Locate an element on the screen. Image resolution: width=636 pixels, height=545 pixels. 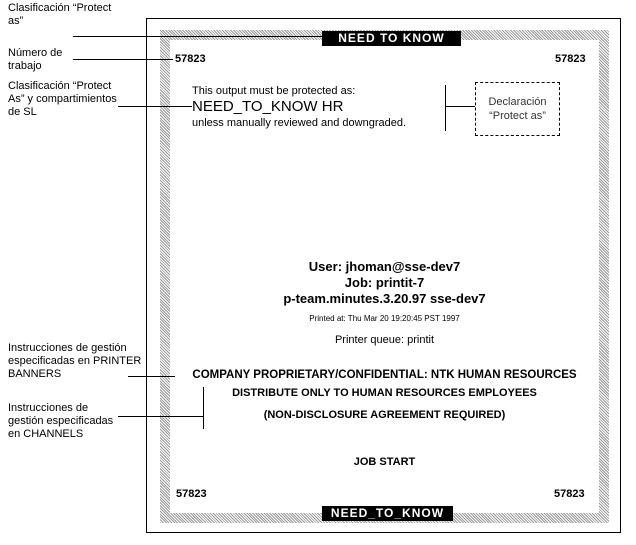
printer-queue: Printer queue: printit is located at coordinates (384, 340).